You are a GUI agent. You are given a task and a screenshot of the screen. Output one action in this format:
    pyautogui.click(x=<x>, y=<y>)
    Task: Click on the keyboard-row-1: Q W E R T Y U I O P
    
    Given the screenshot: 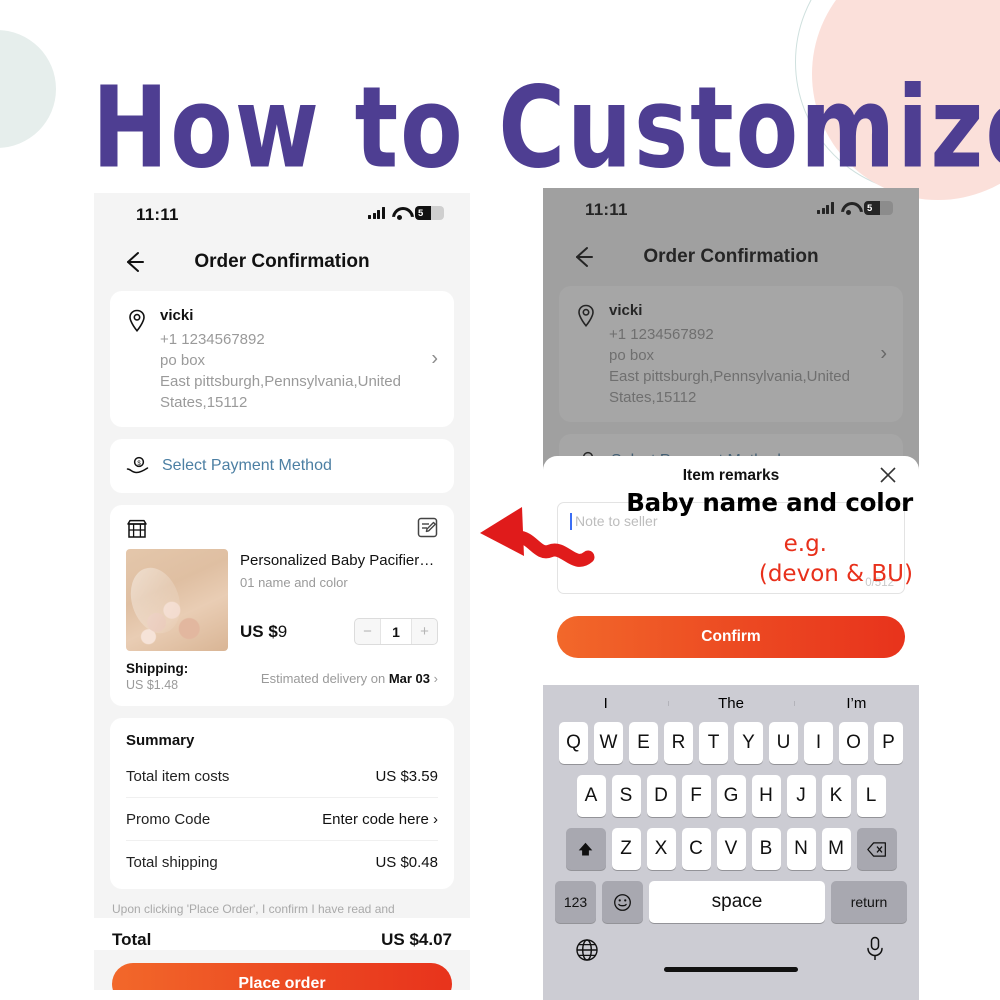 What is the action you would take?
    pyautogui.click(x=731, y=743)
    